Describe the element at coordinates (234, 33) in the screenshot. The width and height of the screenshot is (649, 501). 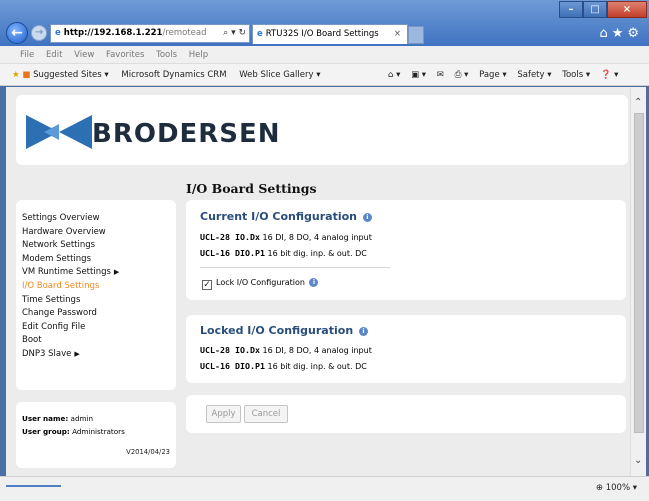
I see `address-tools: ⌕ ▾ ↻` at that location.